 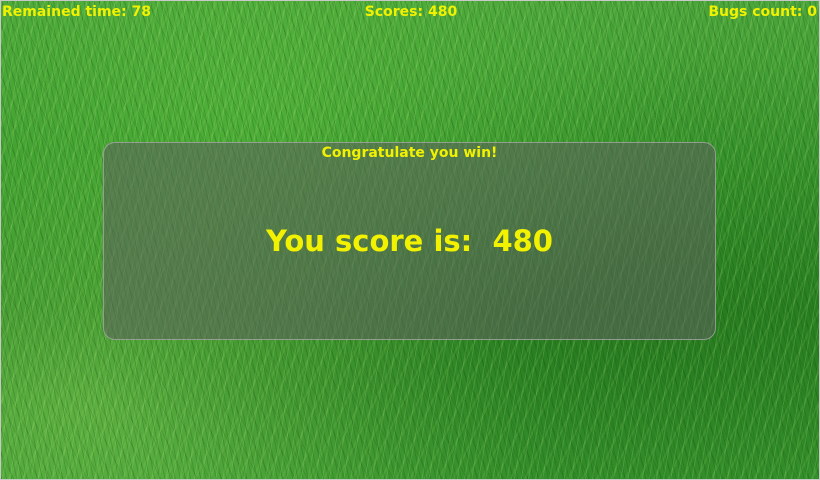 What do you see at coordinates (812, 12) in the screenshot?
I see `bugs-count-value: 0` at bounding box center [812, 12].